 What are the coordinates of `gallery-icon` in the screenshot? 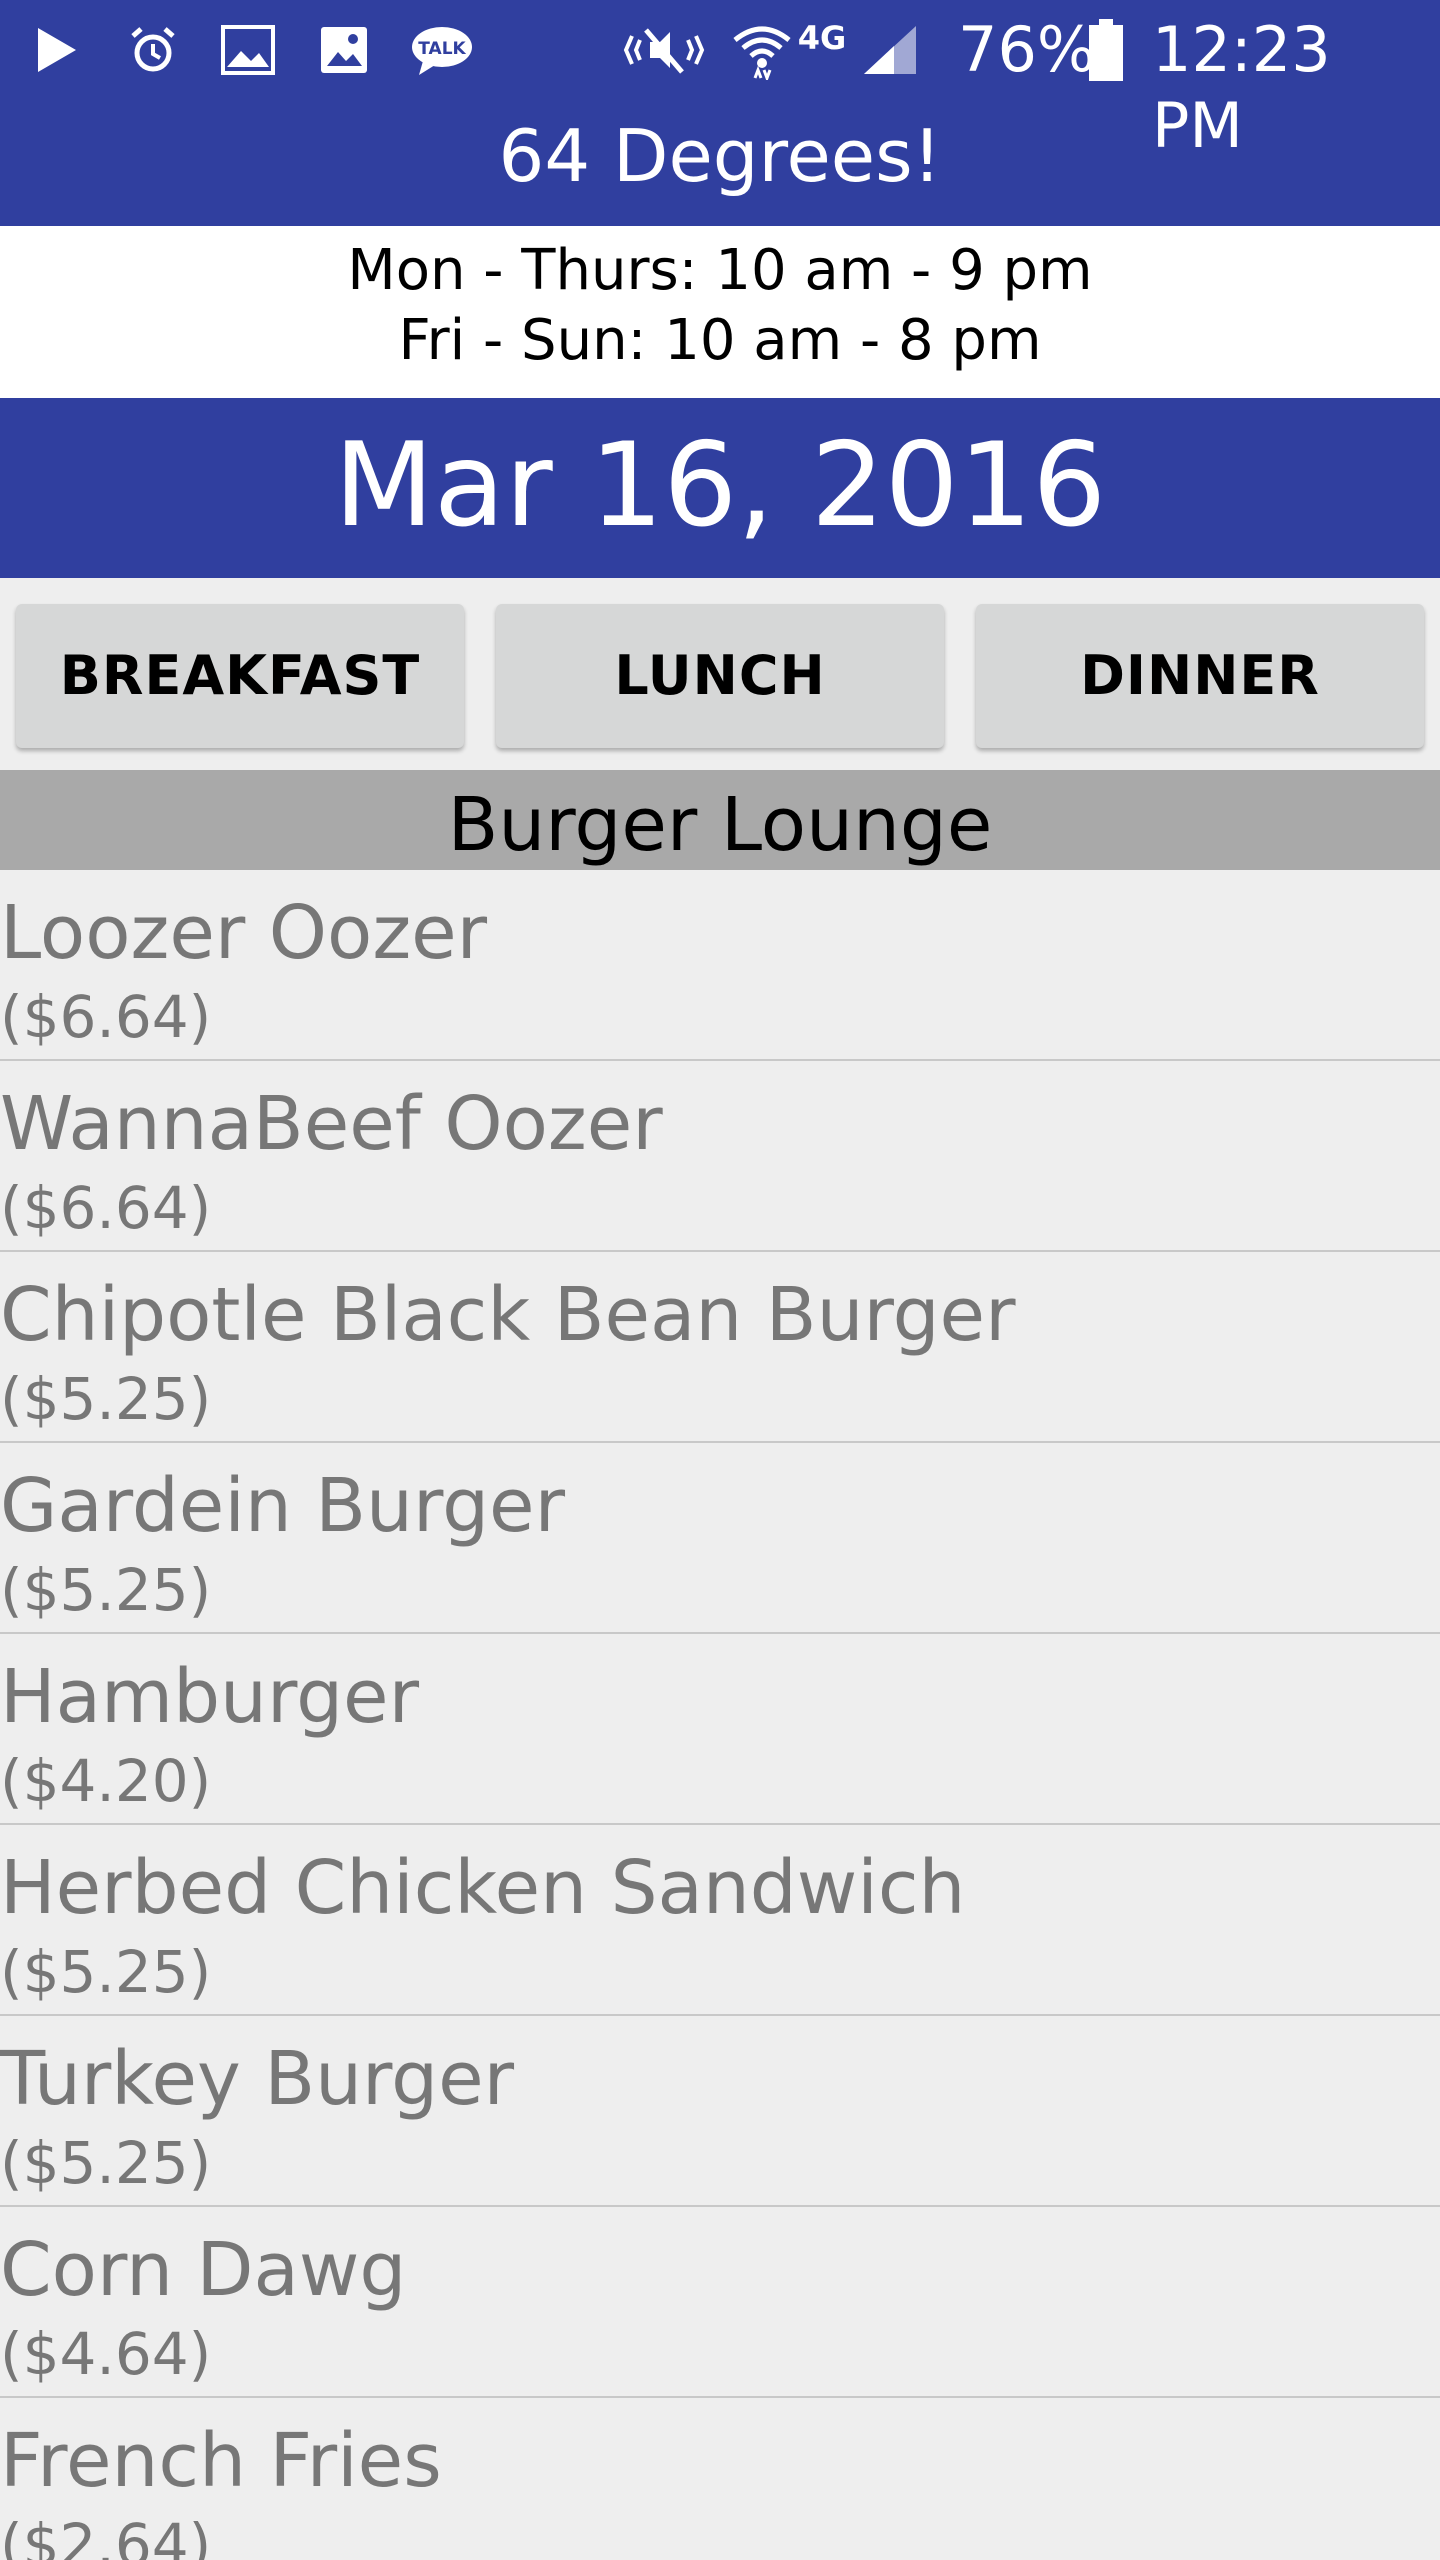 It's located at (248, 50).